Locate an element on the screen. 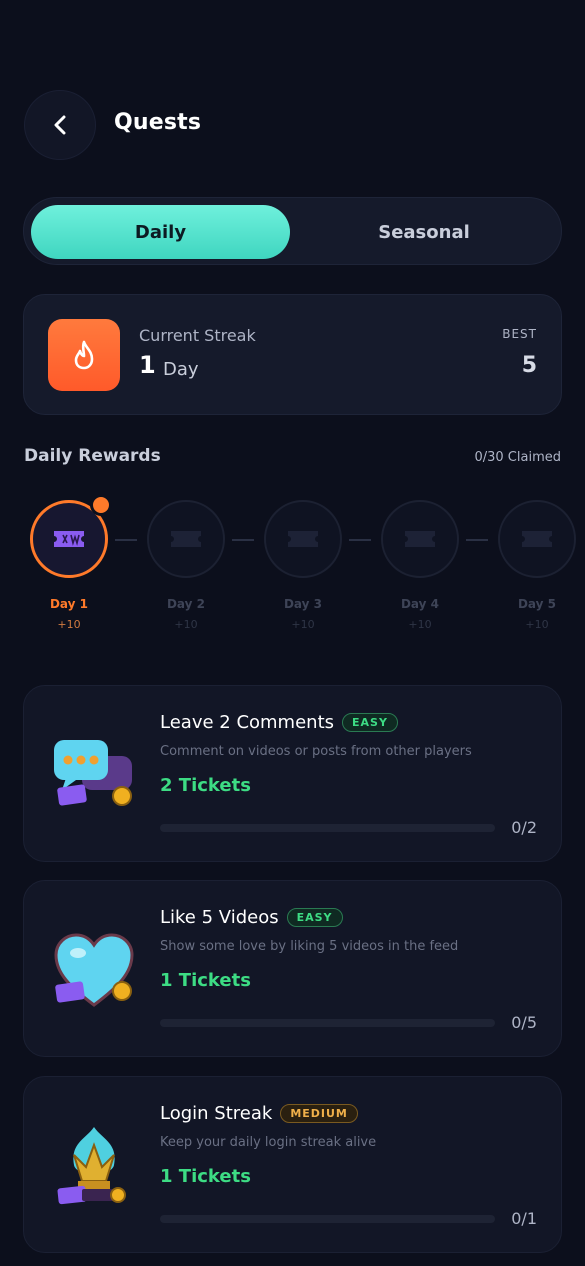  tab-daily: Daily is located at coordinates (160, 232).